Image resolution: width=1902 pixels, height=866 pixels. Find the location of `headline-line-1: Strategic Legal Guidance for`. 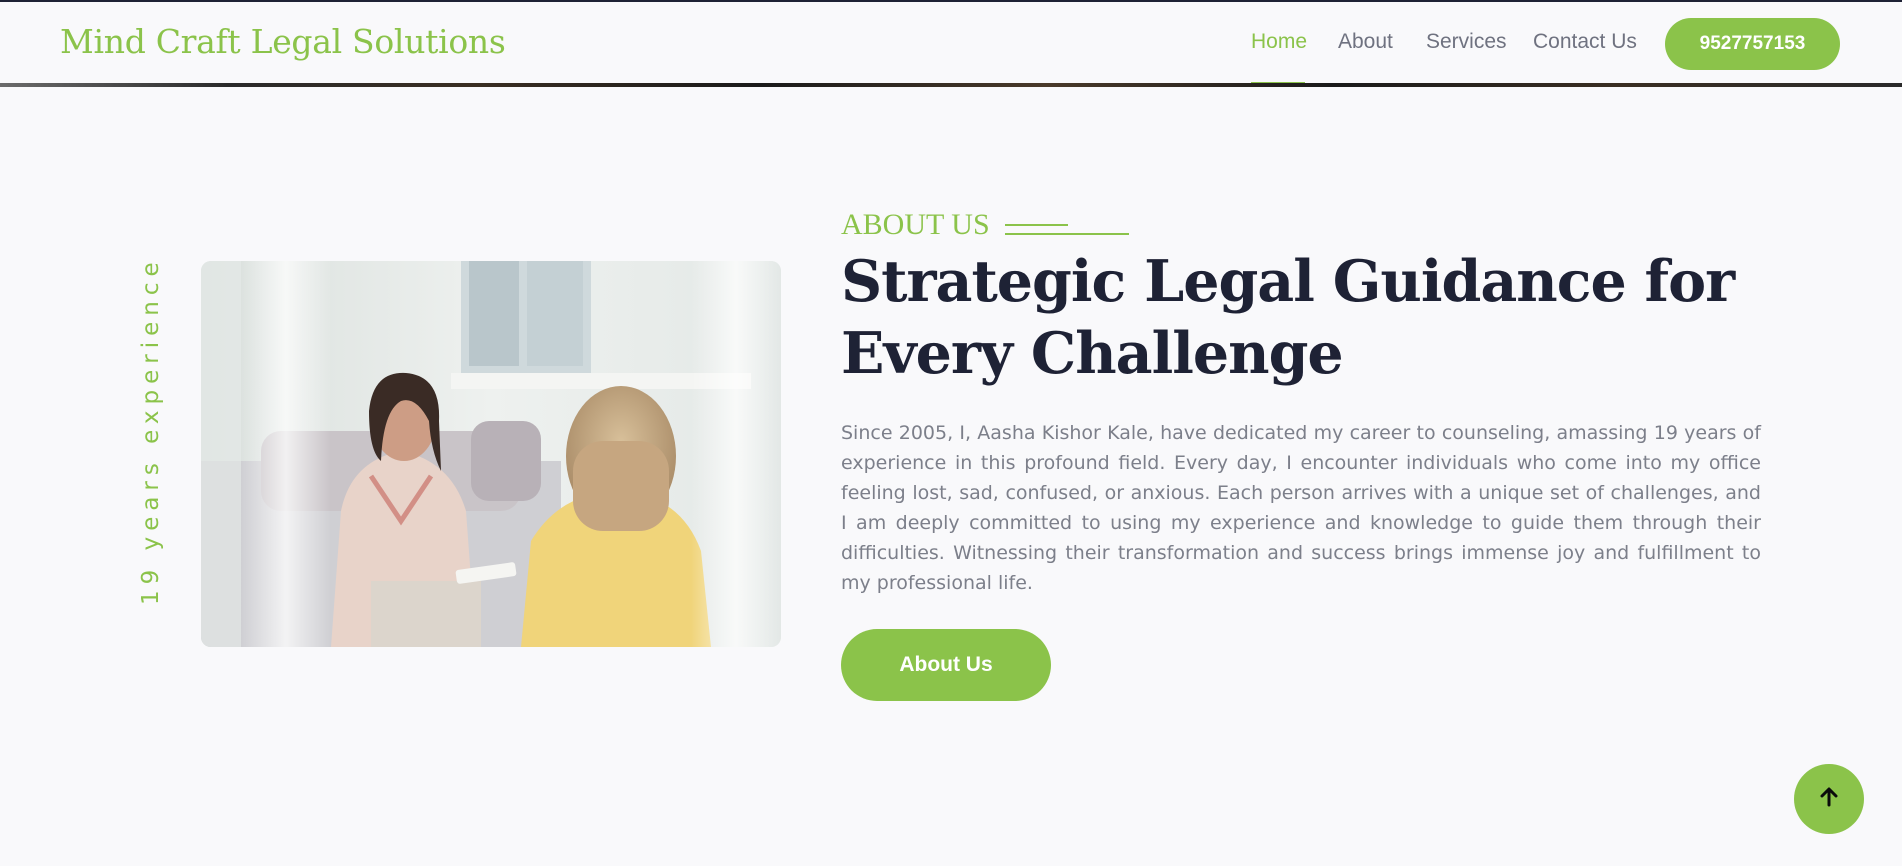

headline-line-1: Strategic Legal Guidance for is located at coordinates (1288, 281).